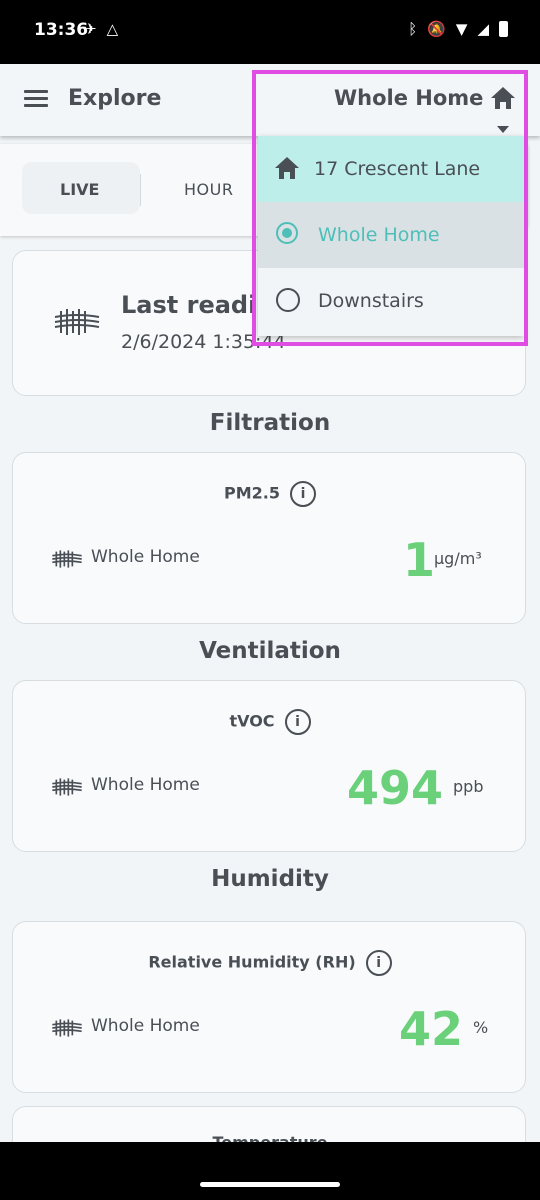  What do you see at coordinates (503, 29) in the screenshot?
I see `battery-icon` at bounding box center [503, 29].